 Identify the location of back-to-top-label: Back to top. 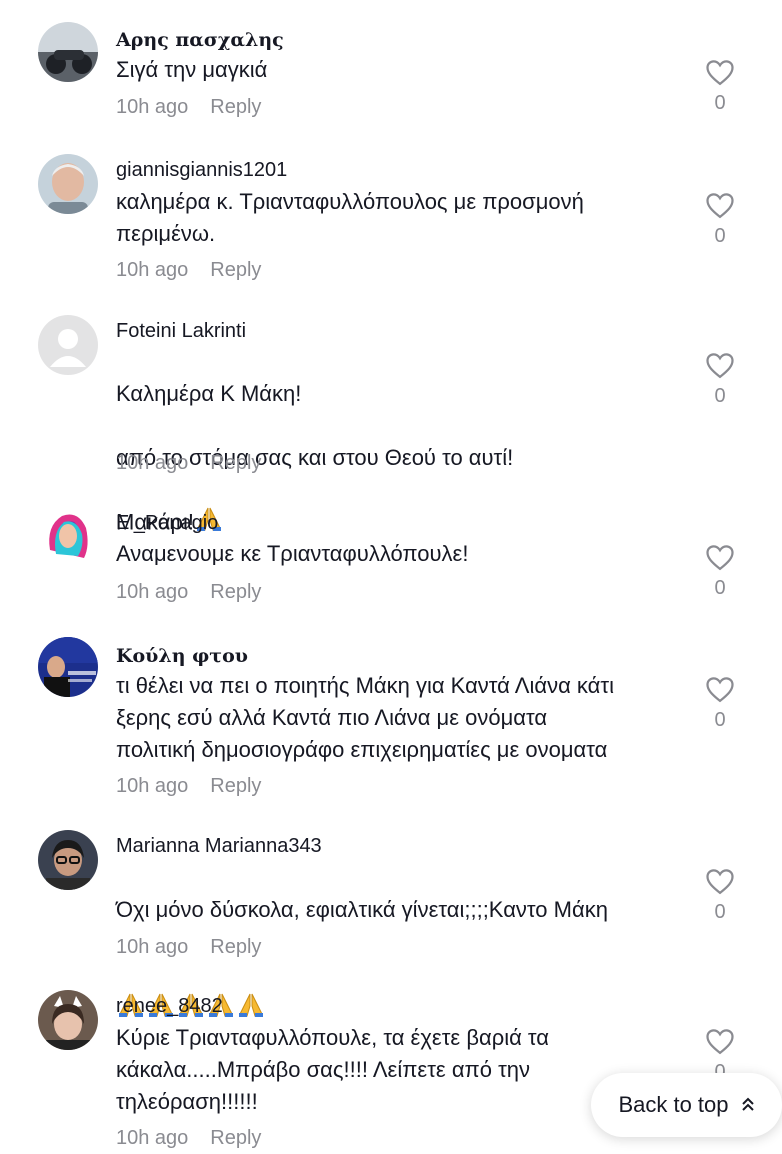
(673, 1104).